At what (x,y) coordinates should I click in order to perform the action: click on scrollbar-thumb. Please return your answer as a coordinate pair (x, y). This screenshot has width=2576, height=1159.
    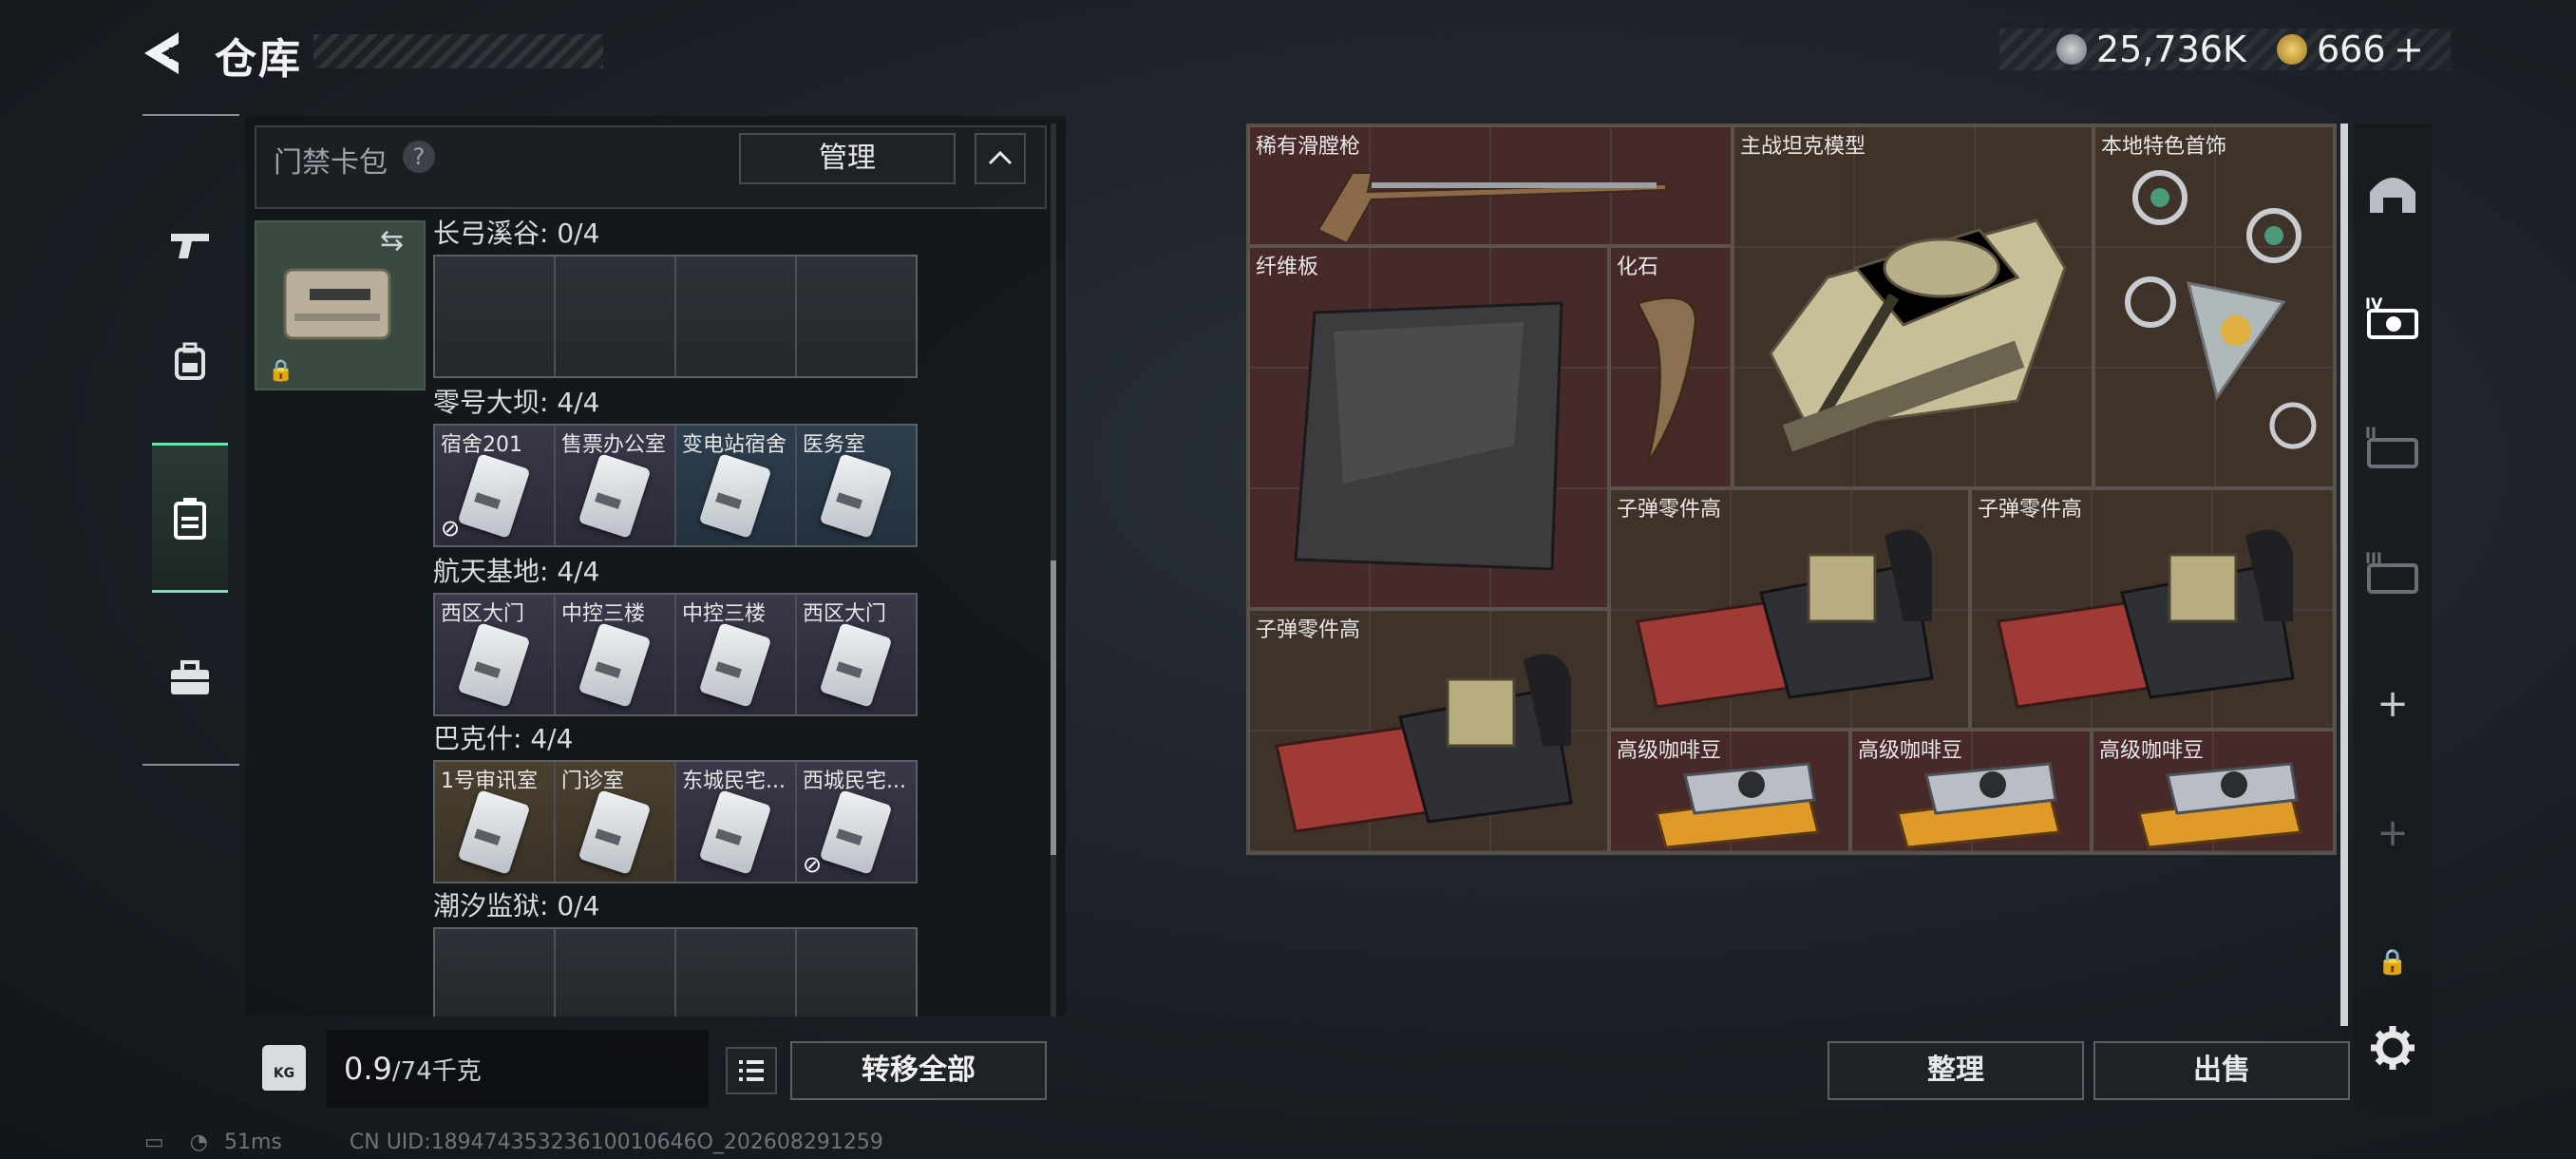
    Looking at the image, I should click on (1053, 707).